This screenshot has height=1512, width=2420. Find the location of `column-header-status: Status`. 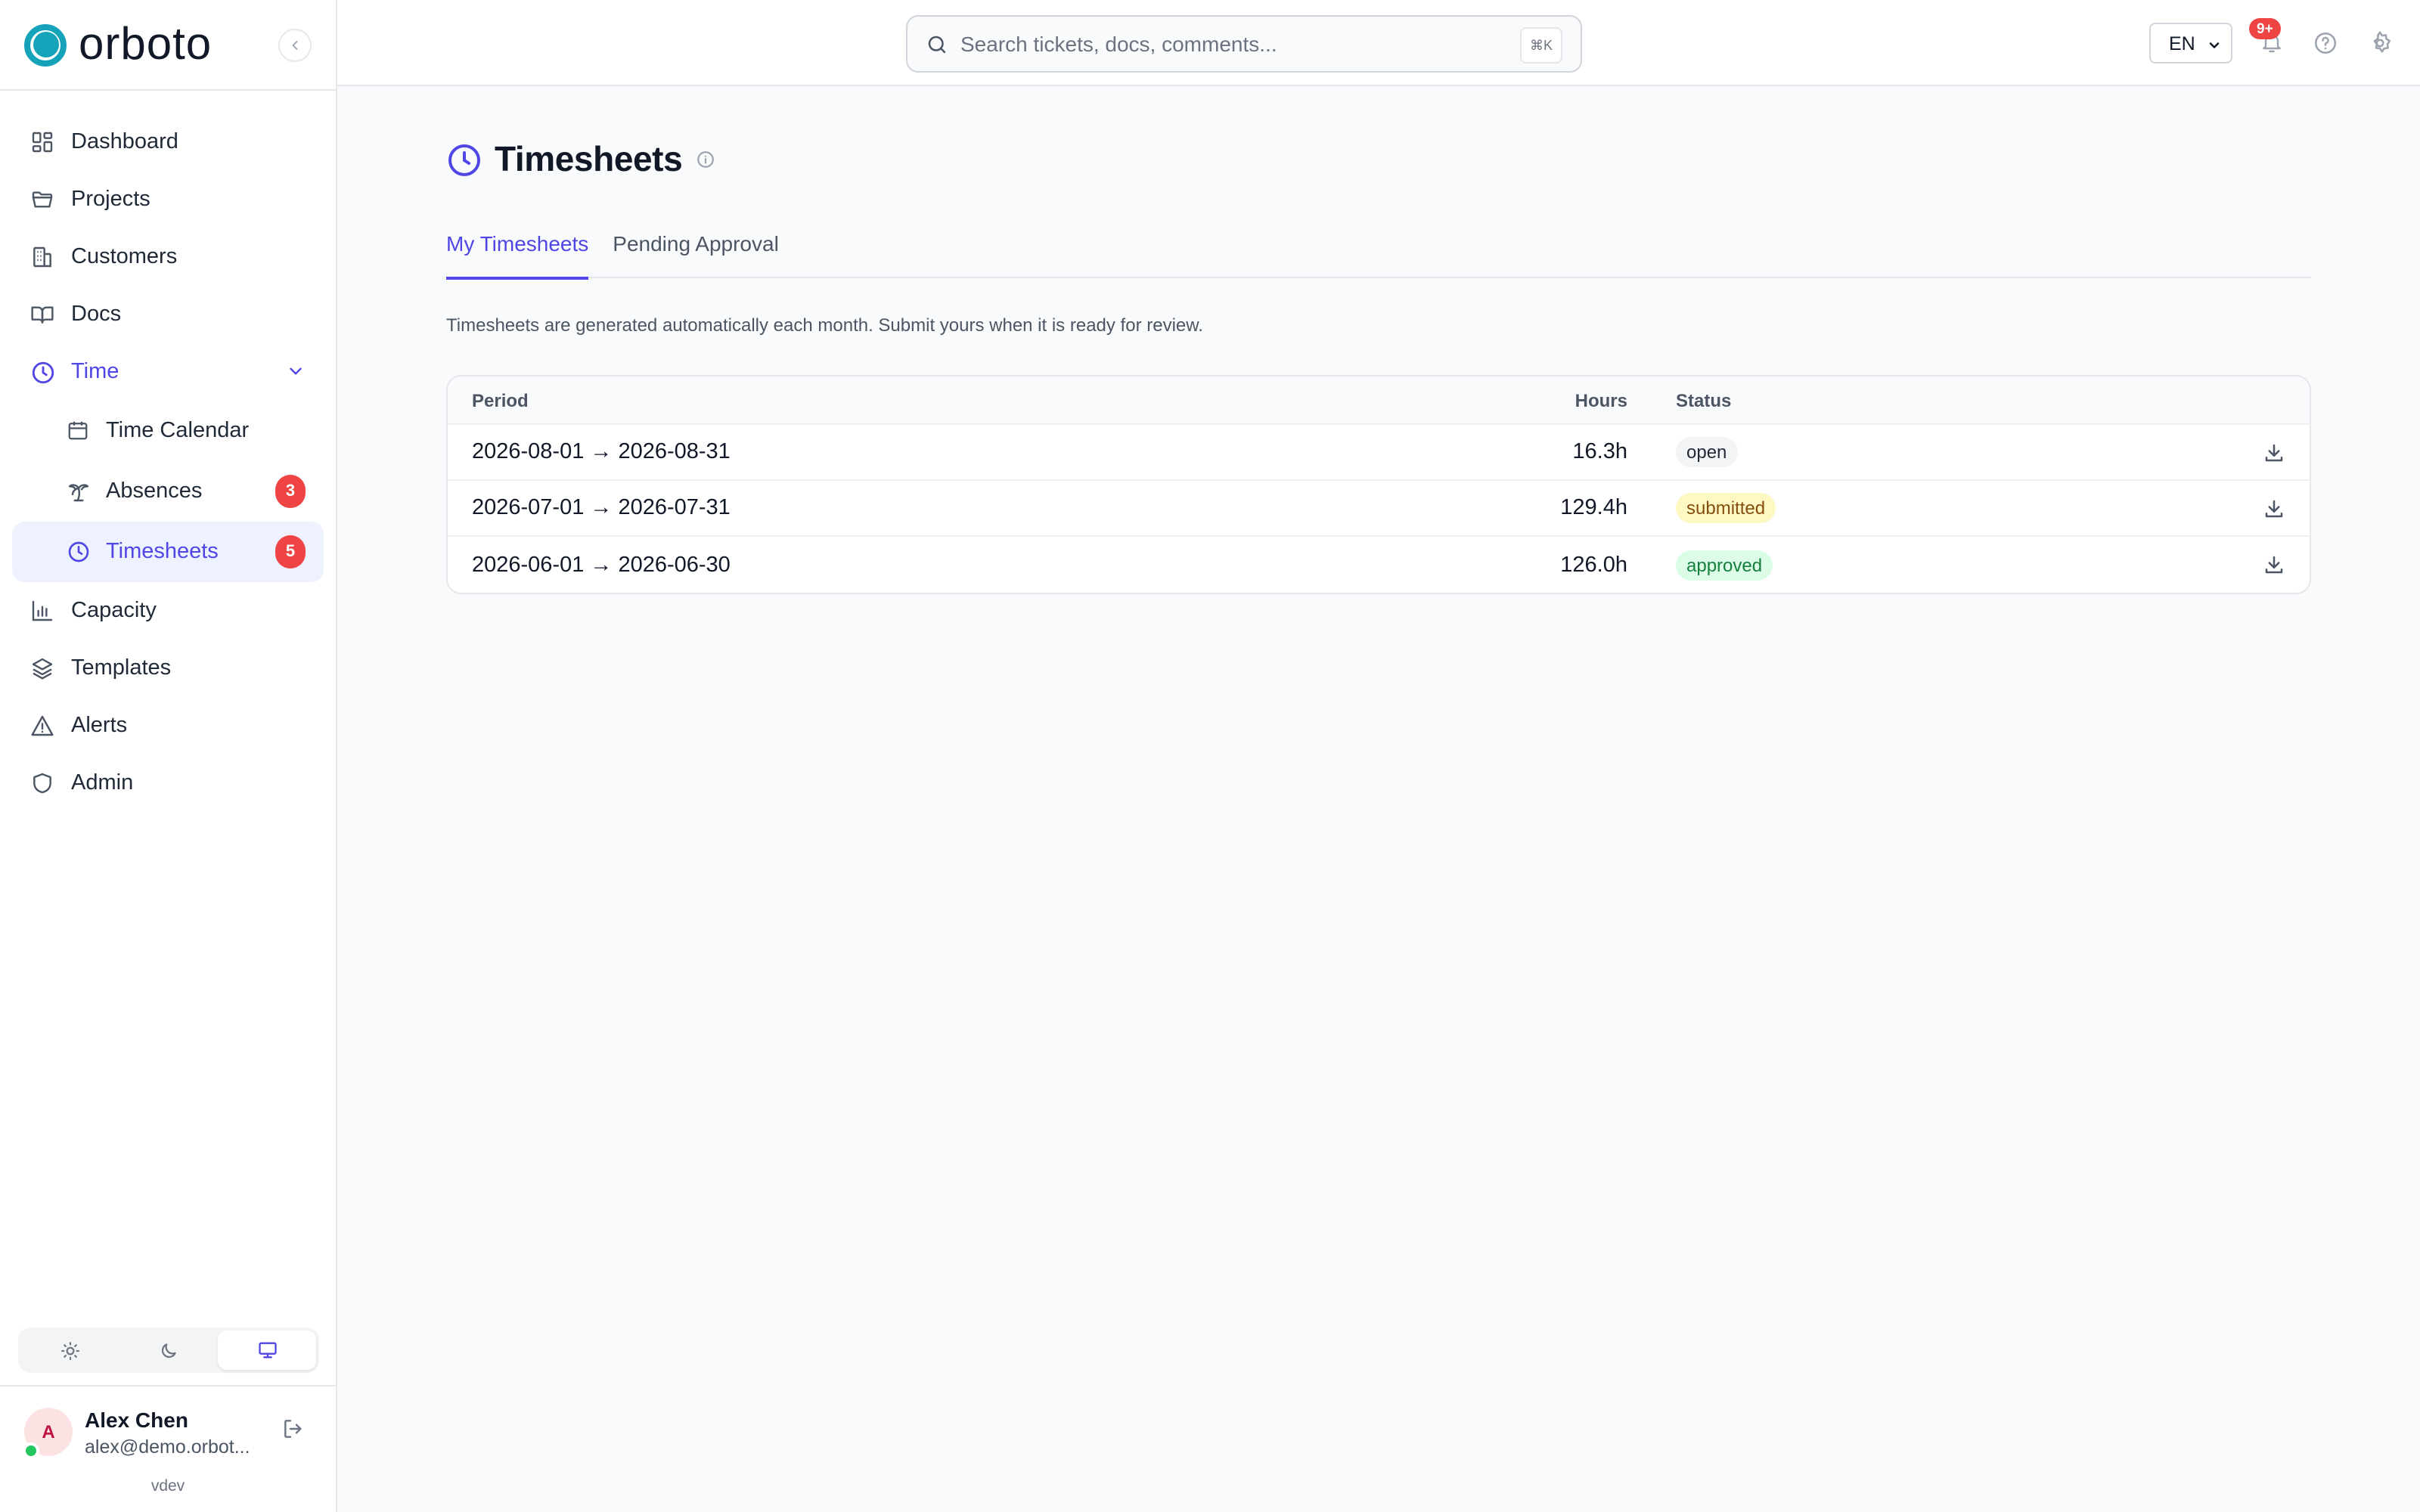

column-header-status: Status is located at coordinates (1914, 400).